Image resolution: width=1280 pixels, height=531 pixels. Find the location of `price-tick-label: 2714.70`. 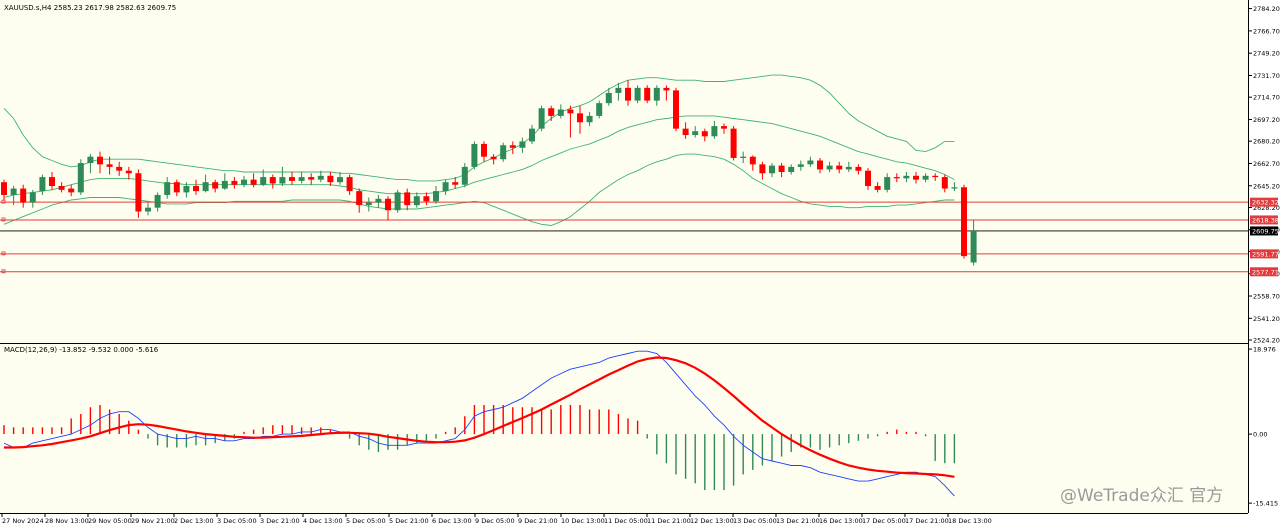

price-tick-label: 2714.70 is located at coordinates (1266, 98).